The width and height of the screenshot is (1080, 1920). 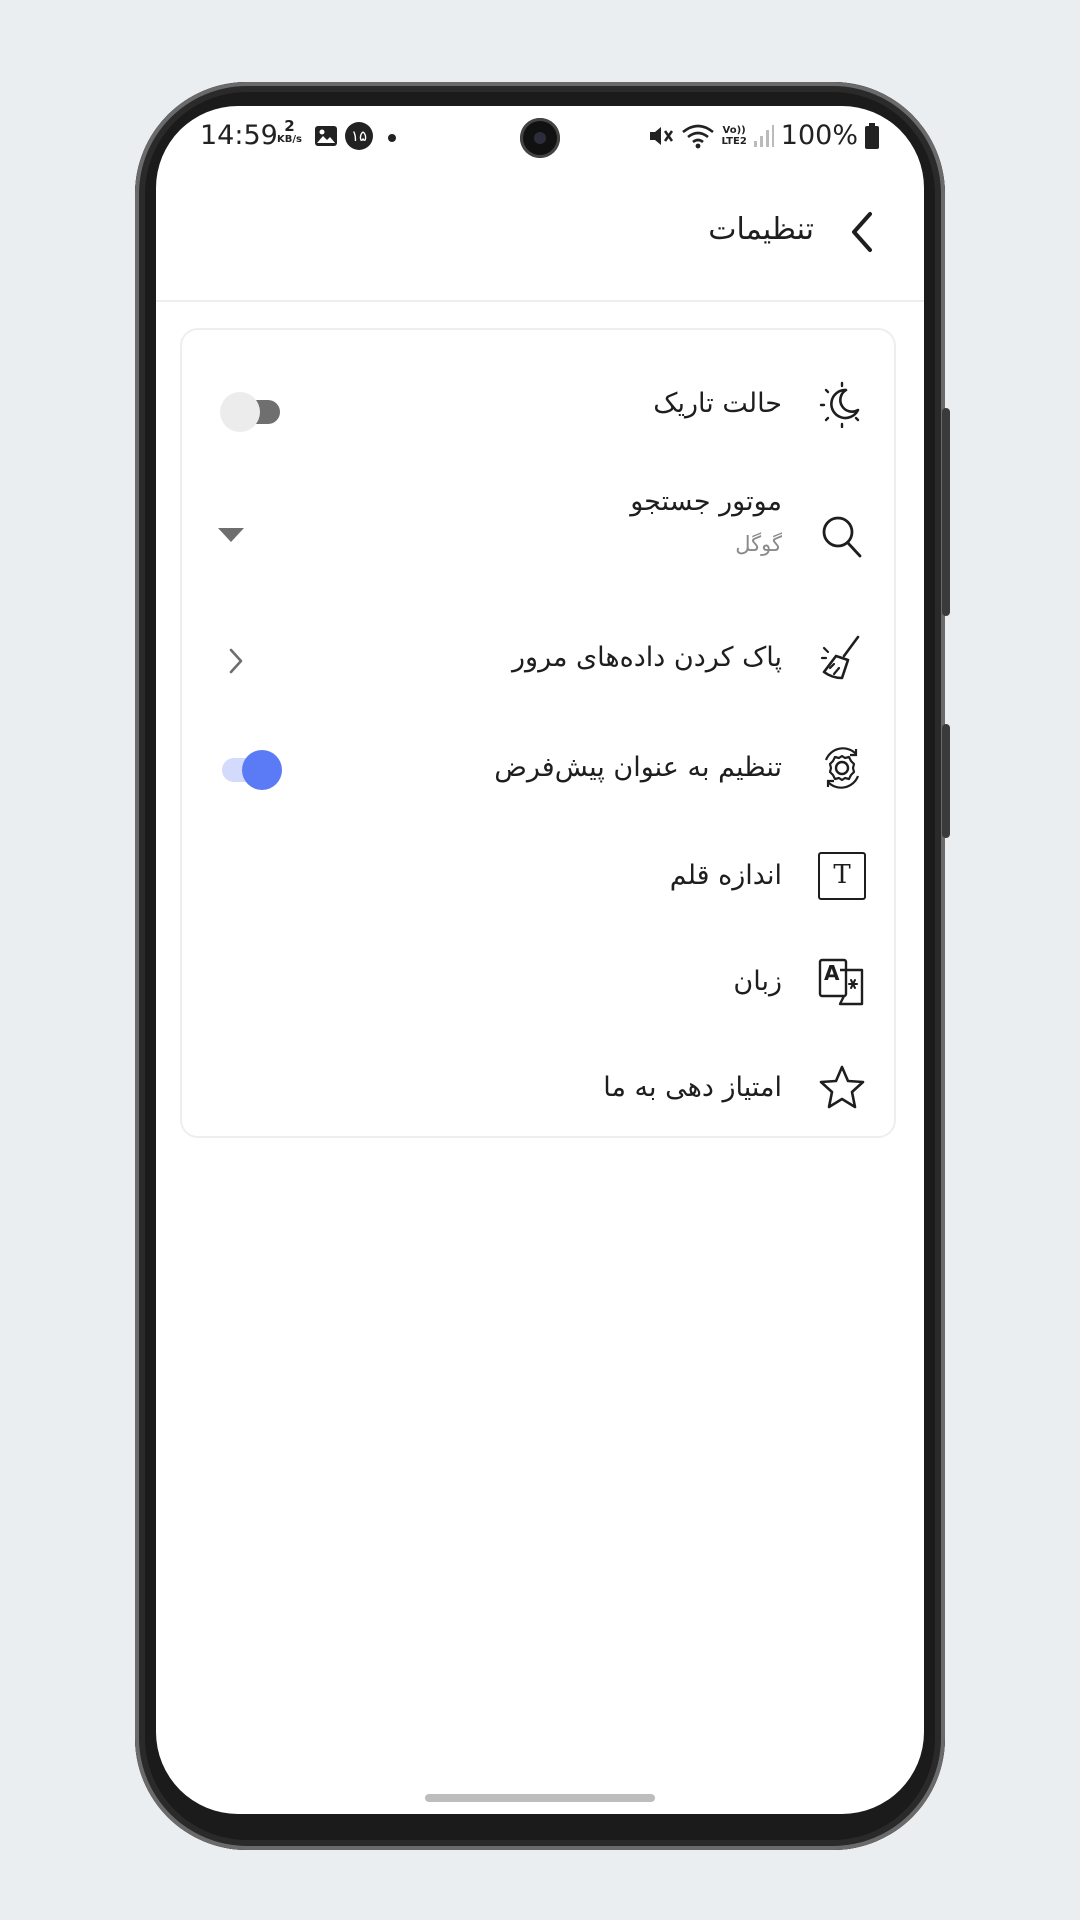 I want to click on setting-set-default: تنظیم به عنوان پیش‌فرض, so click(x=540, y=770).